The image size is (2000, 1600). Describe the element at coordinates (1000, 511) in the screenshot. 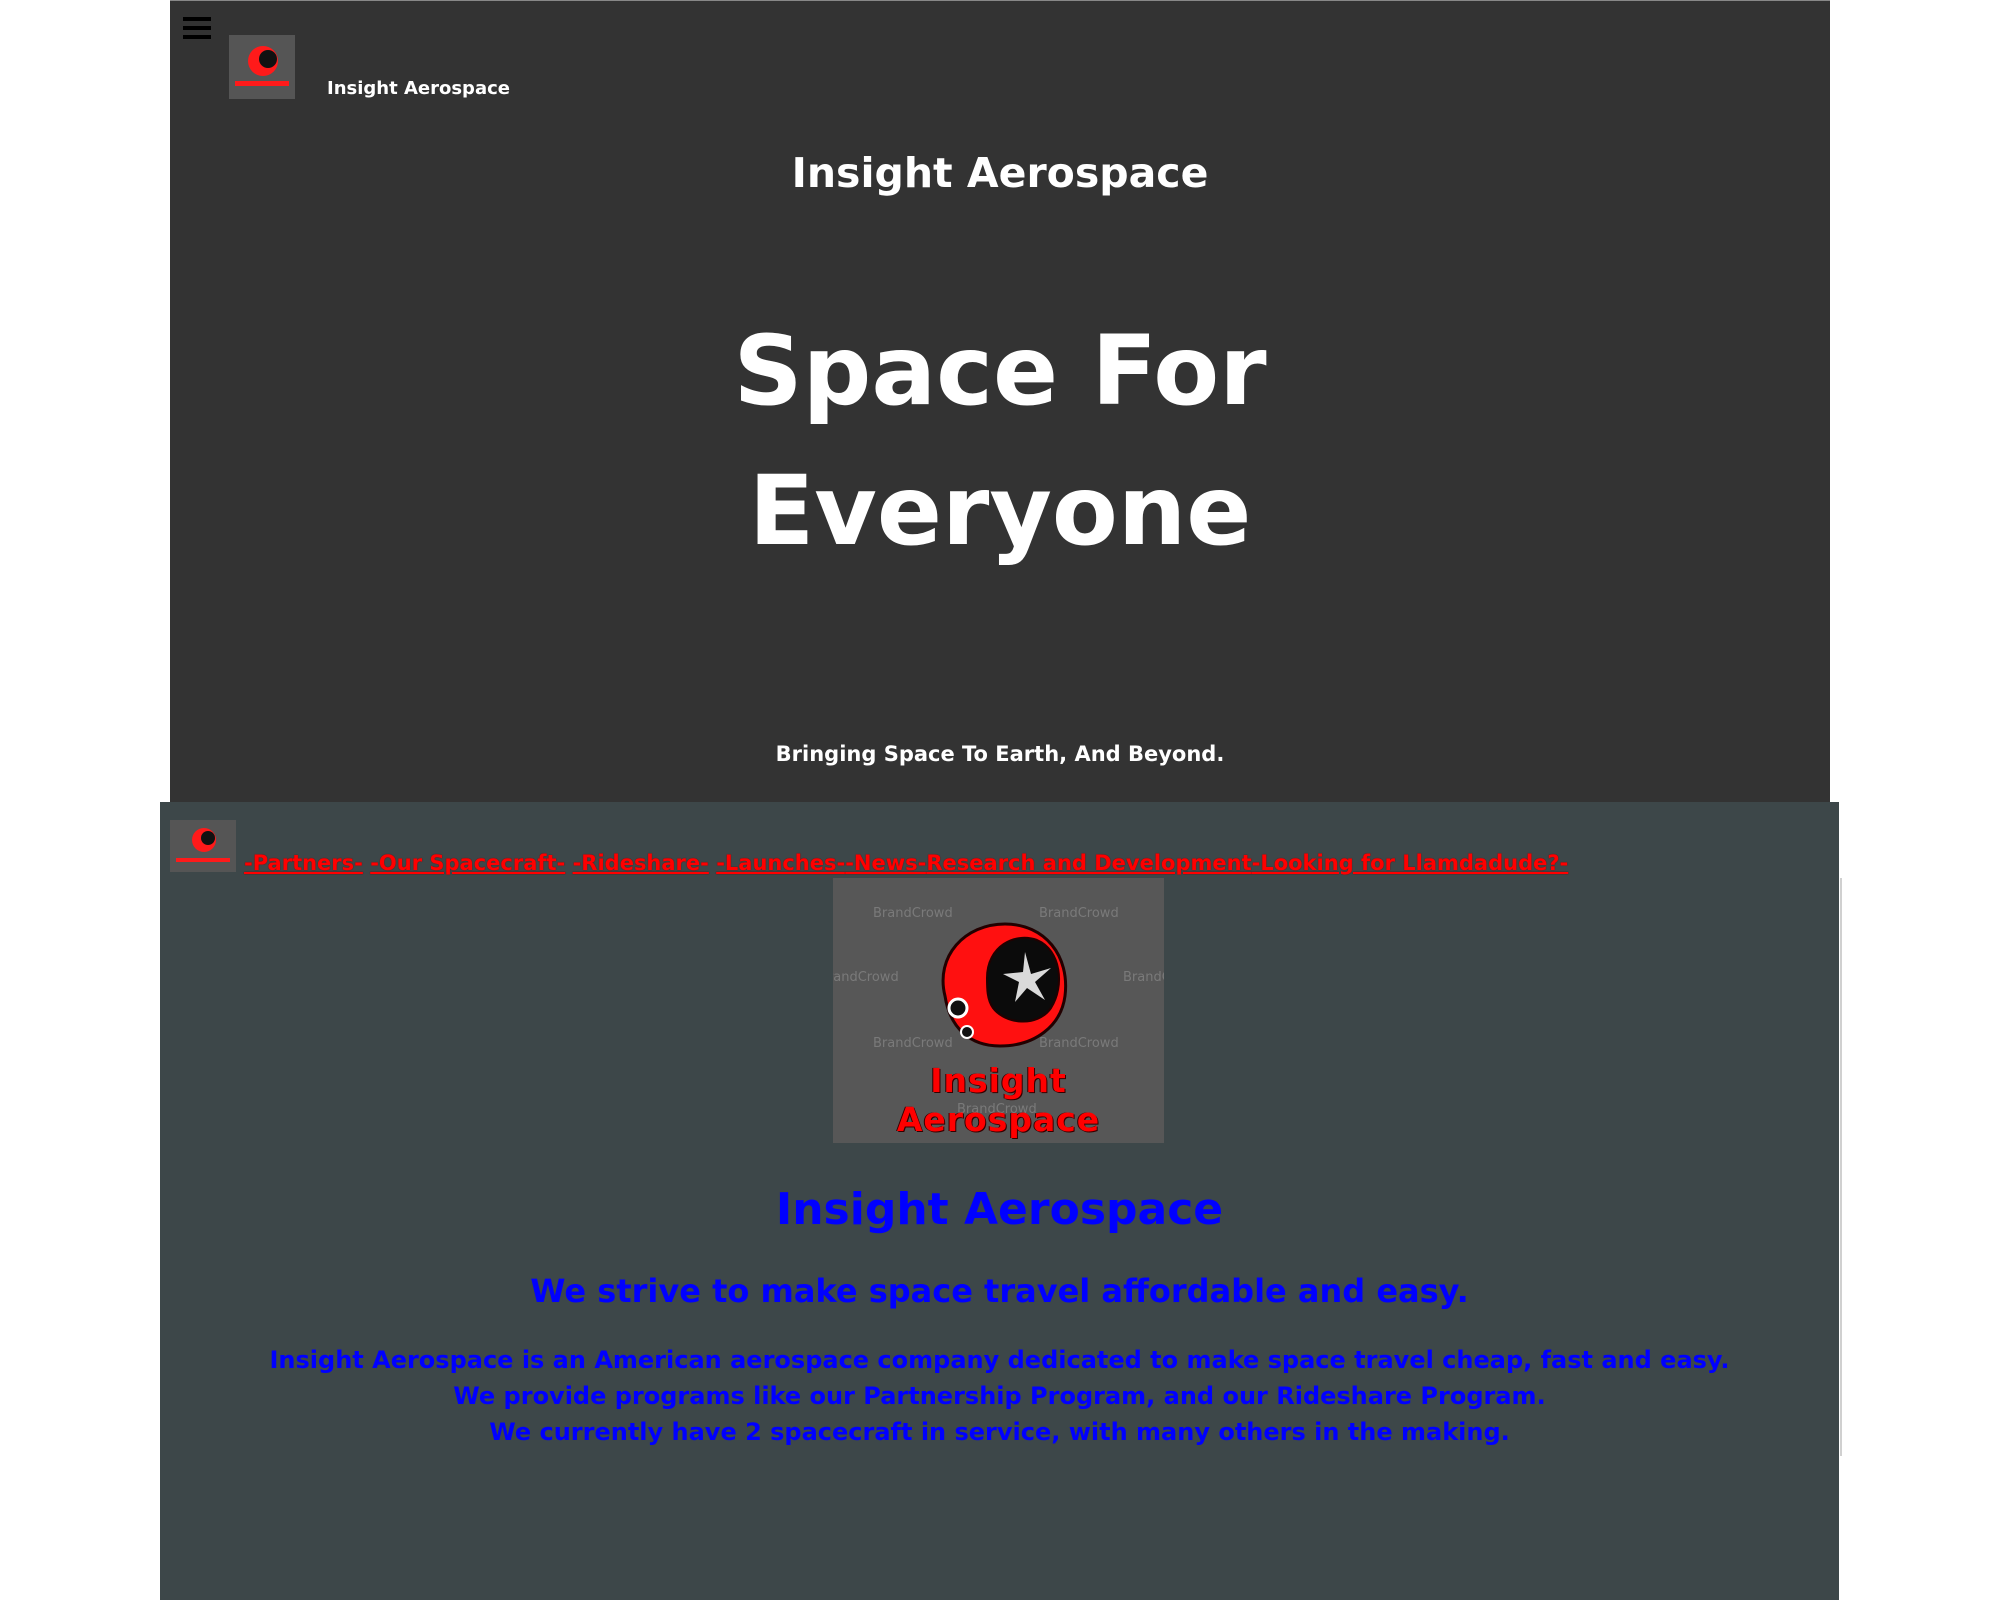

I see `headline-line-2: Everyone` at that location.